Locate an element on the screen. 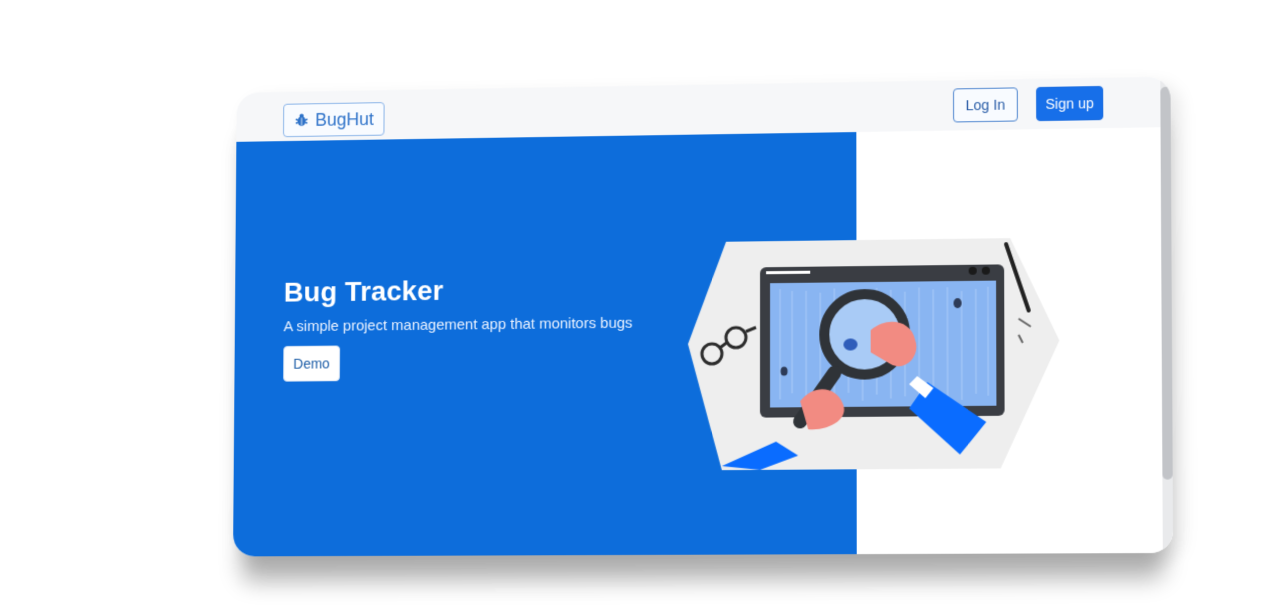  brand-link: BugHut is located at coordinates (334, 120).